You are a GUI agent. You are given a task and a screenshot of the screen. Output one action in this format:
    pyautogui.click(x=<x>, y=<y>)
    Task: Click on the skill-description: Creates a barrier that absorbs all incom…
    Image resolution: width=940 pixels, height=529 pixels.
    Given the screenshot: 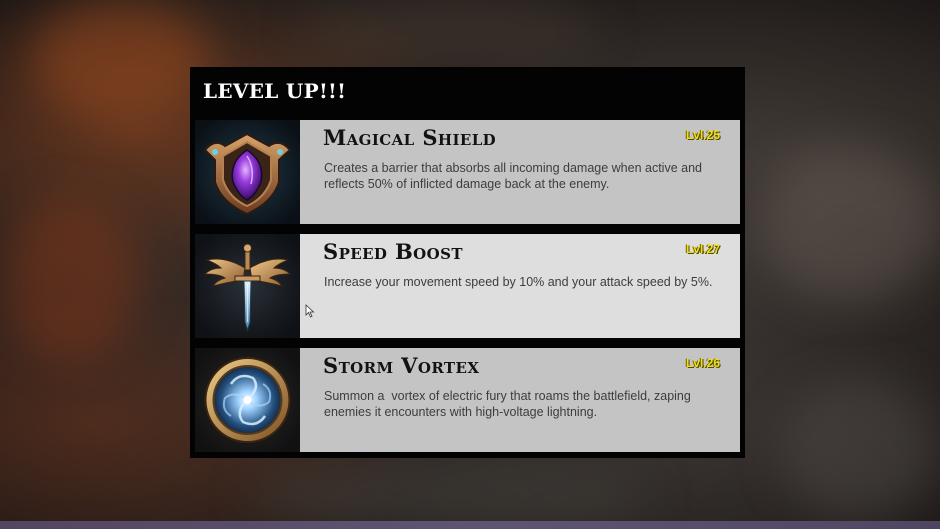 What is the action you would take?
    pyautogui.click(x=515, y=176)
    